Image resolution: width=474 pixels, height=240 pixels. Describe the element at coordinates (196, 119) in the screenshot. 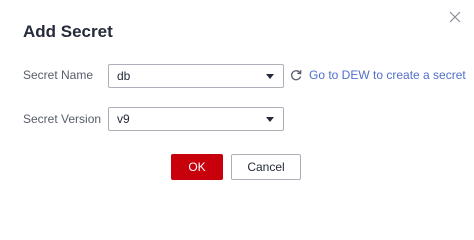

I see `secret-version-select: v9` at that location.